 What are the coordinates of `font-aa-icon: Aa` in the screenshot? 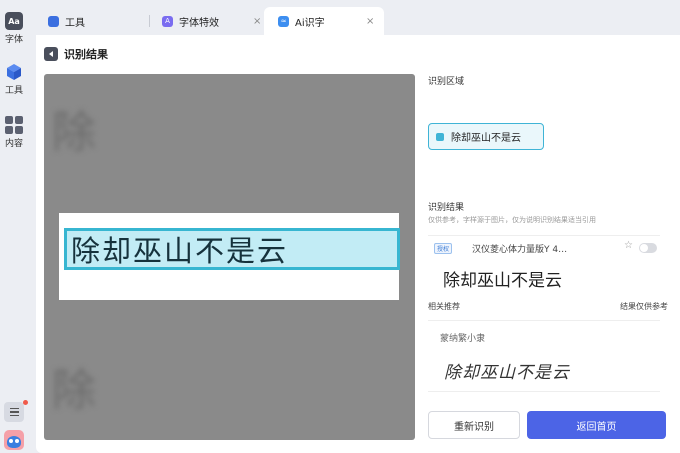 It's located at (14, 21).